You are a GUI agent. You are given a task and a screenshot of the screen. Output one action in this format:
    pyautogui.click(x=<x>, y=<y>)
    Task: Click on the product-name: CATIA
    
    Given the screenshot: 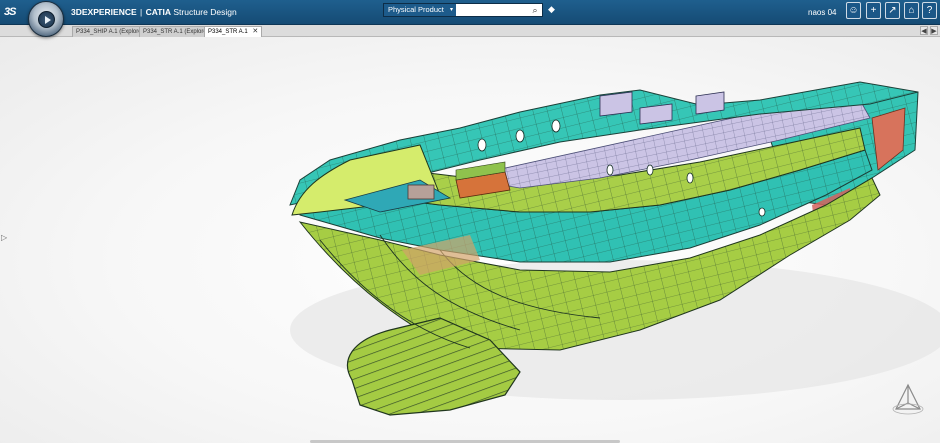 What is the action you would take?
    pyautogui.click(x=158, y=12)
    